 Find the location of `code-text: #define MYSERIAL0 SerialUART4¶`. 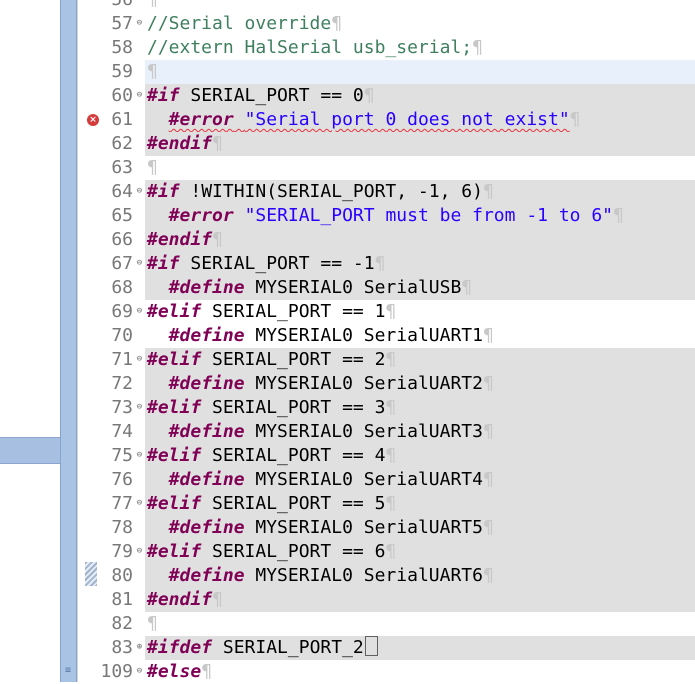

code-text: #define MYSERIAL0 SerialUART4¶ is located at coordinates (420, 480).